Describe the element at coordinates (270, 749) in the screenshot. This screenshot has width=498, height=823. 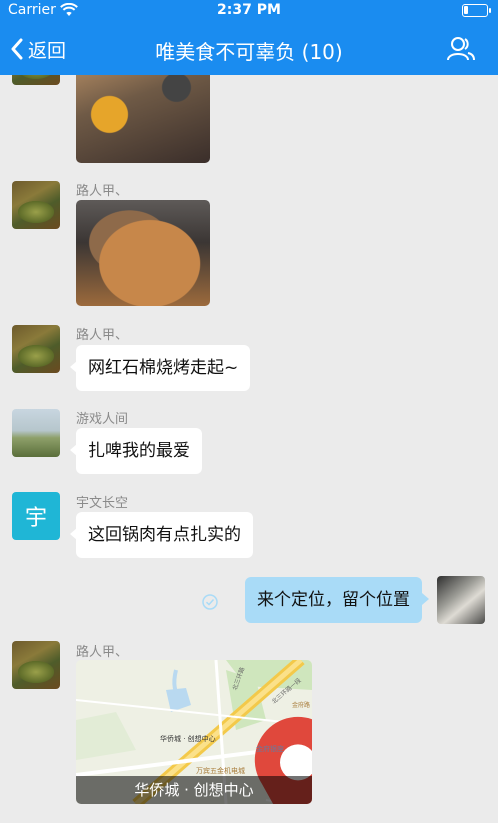
I see `map-label: 金府银座` at that location.